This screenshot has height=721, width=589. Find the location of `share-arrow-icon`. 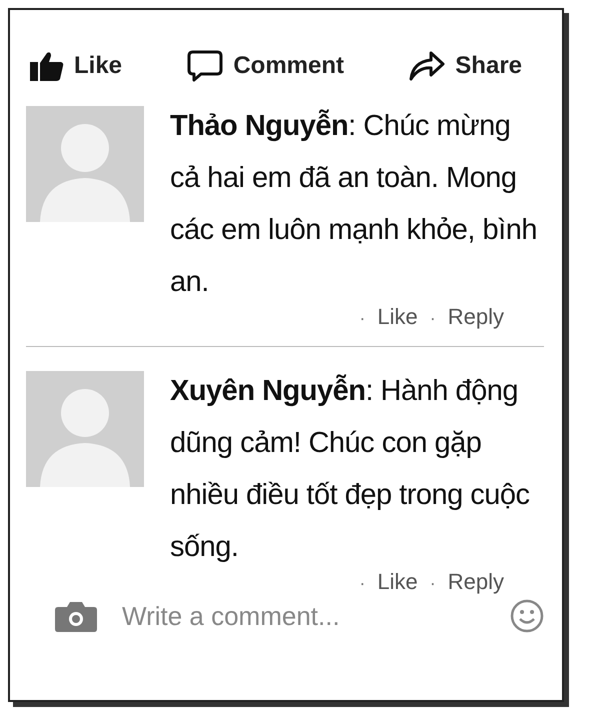

share-arrow-icon is located at coordinates (427, 66).